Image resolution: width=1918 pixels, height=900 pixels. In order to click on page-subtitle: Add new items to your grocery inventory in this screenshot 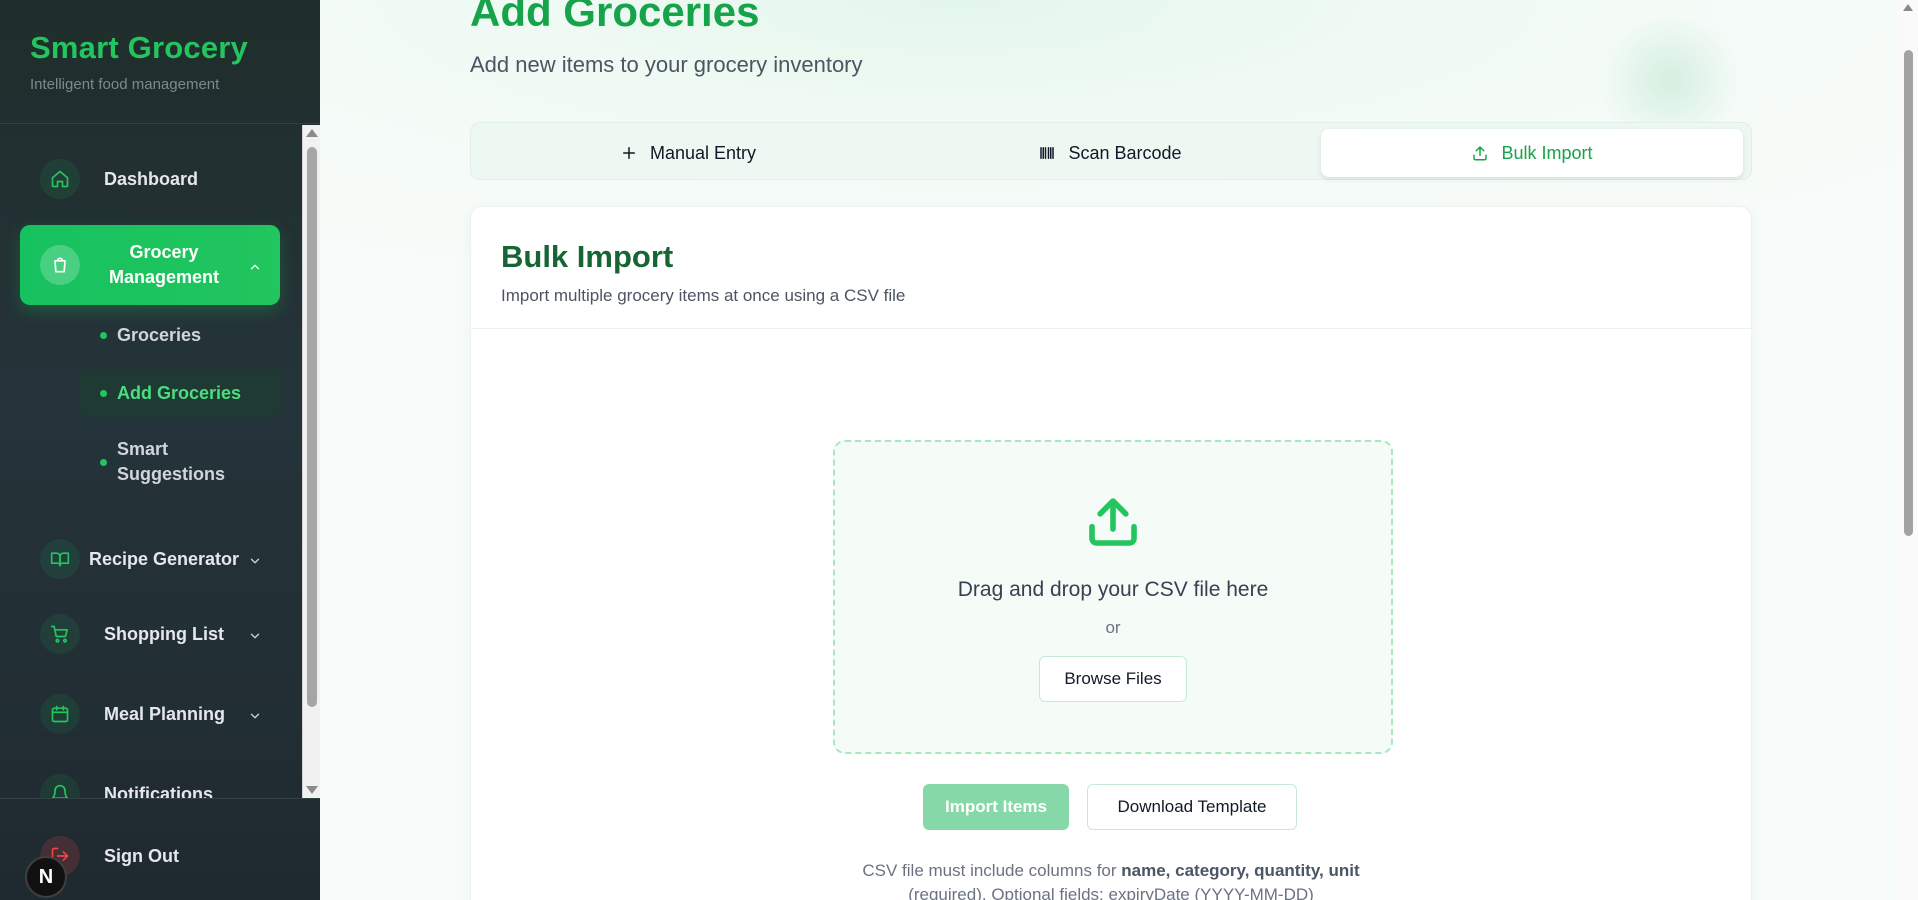, I will do `click(666, 64)`.